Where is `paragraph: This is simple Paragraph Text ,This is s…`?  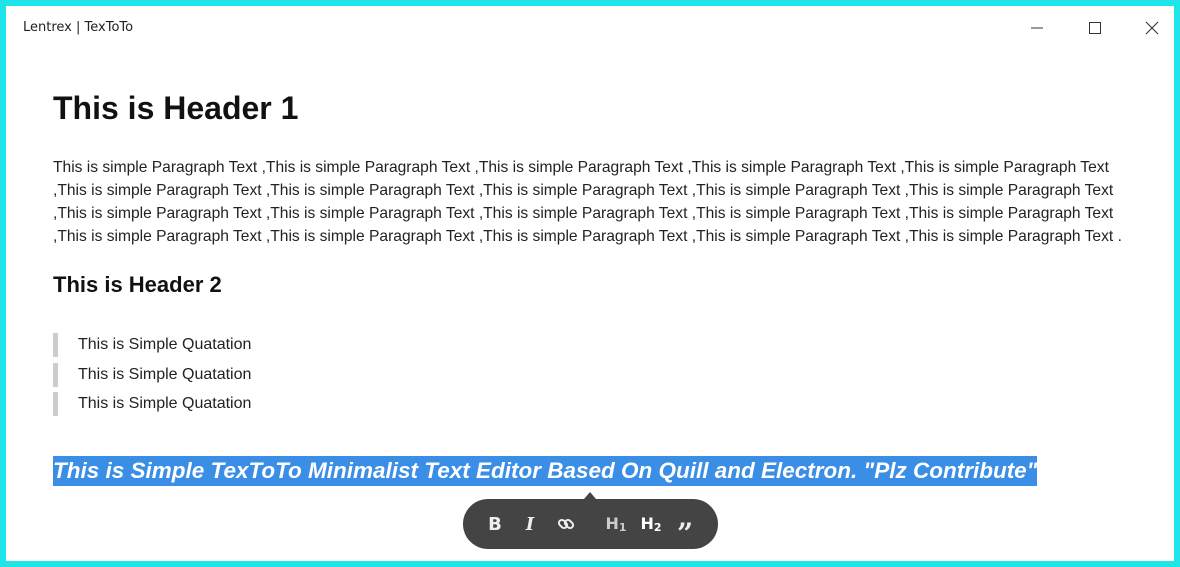
paragraph: This is simple Paragraph Text ,This is s… is located at coordinates (593, 202).